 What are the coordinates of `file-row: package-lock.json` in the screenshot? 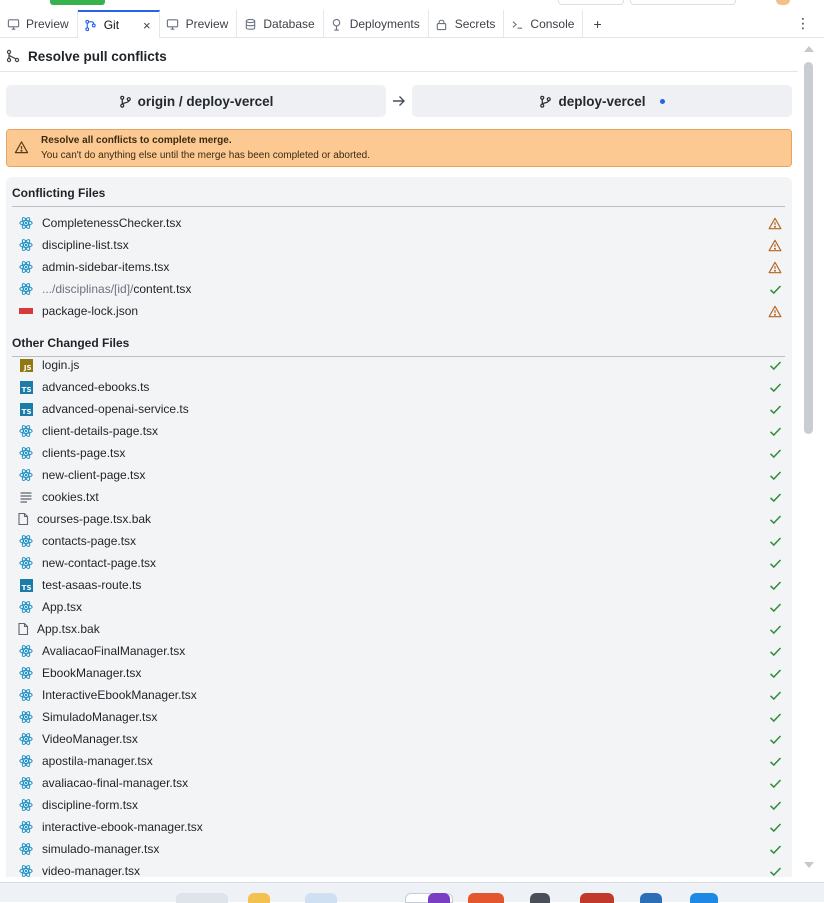 It's located at (398, 311).